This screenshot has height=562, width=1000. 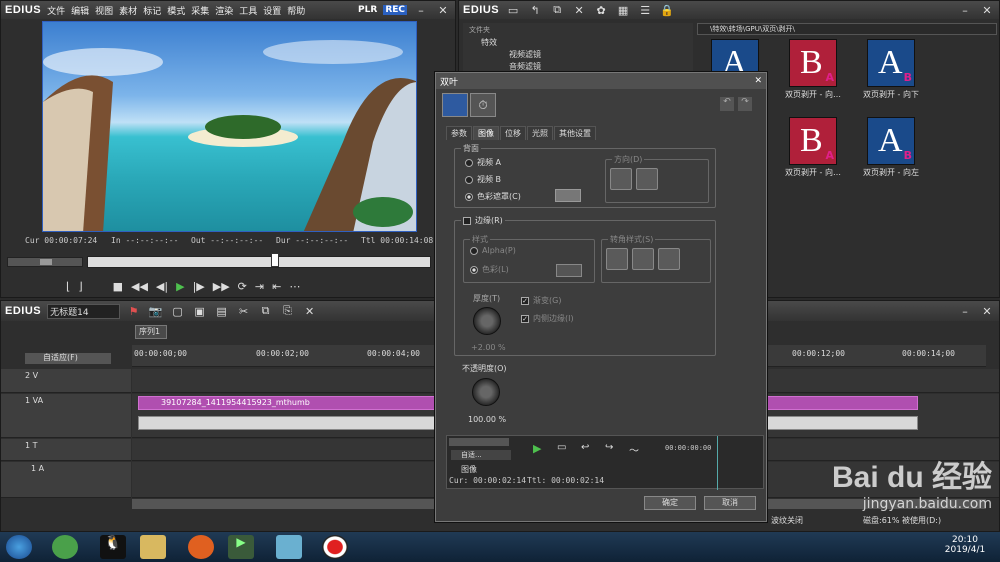 What do you see at coordinates (241, 547) in the screenshot?
I see `edius-icon: ▶` at bounding box center [241, 547].